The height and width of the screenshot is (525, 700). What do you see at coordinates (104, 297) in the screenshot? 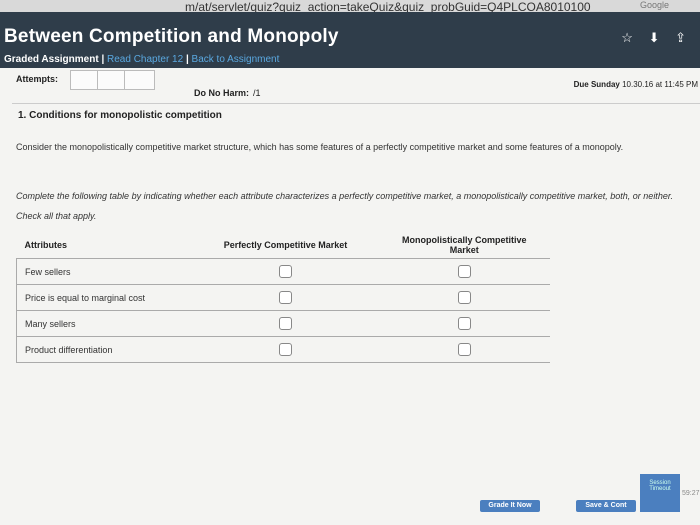
I see `attribute-cell: Price is equal to marginal cost` at bounding box center [104, 297].